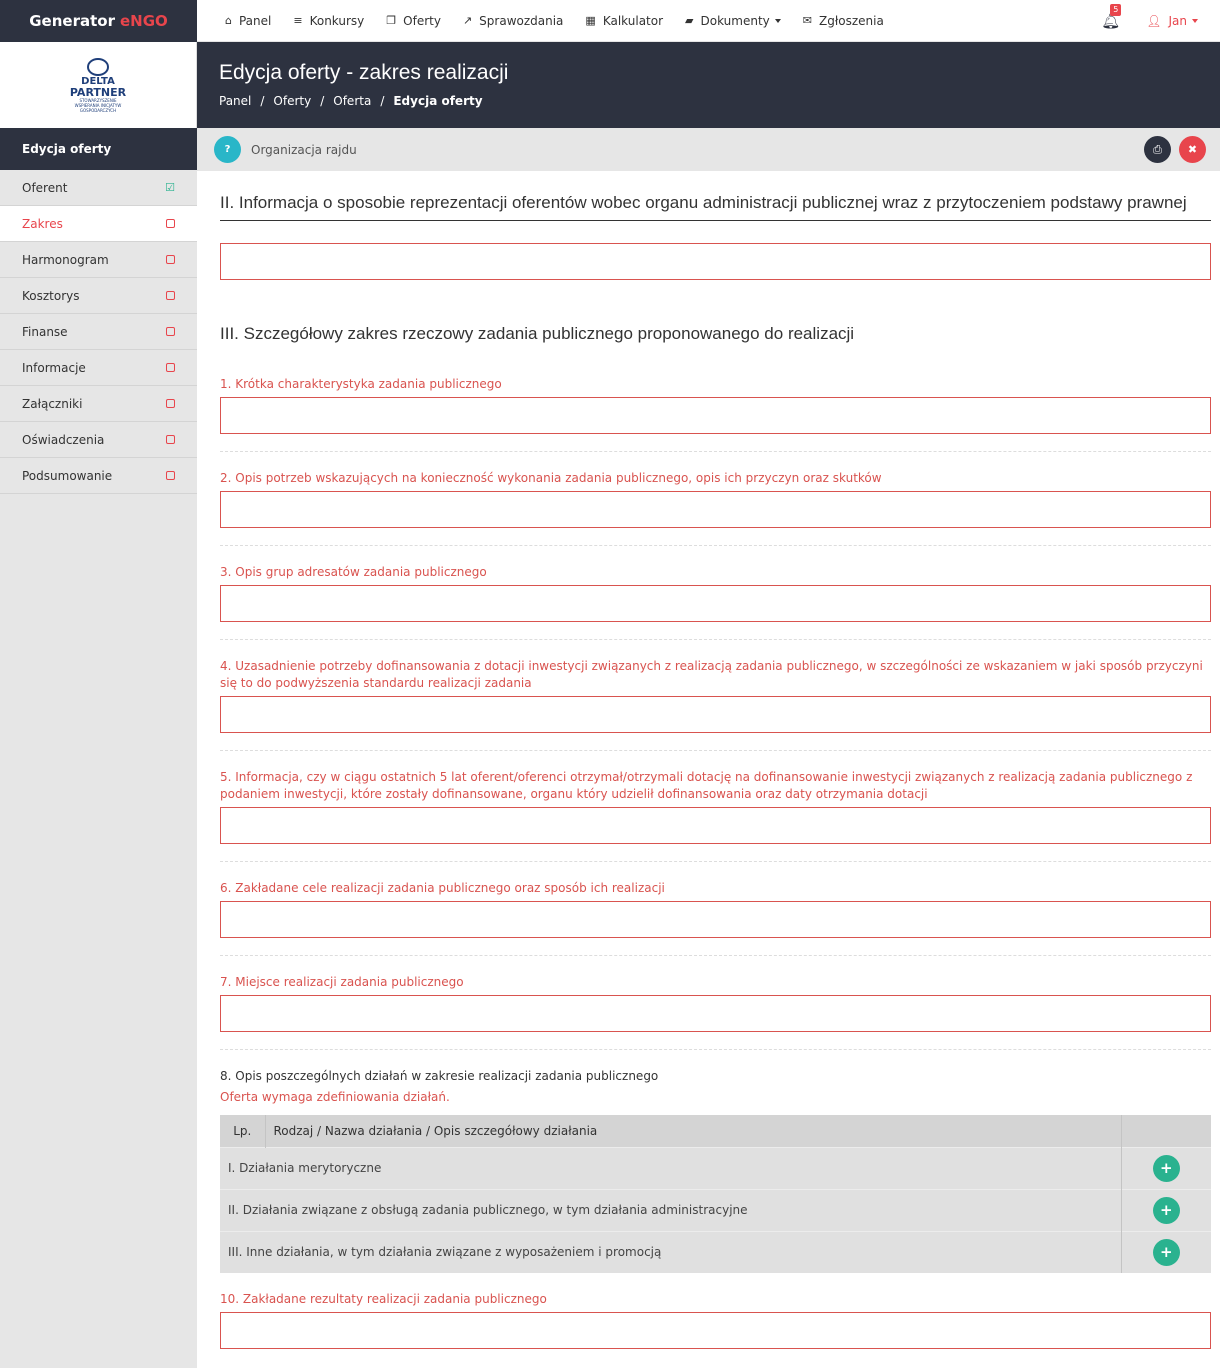  Describe the element at coordinates (624, 21) in the screenshot. I see `nav-kalkulator: ▦ Kalkulator` at that location.